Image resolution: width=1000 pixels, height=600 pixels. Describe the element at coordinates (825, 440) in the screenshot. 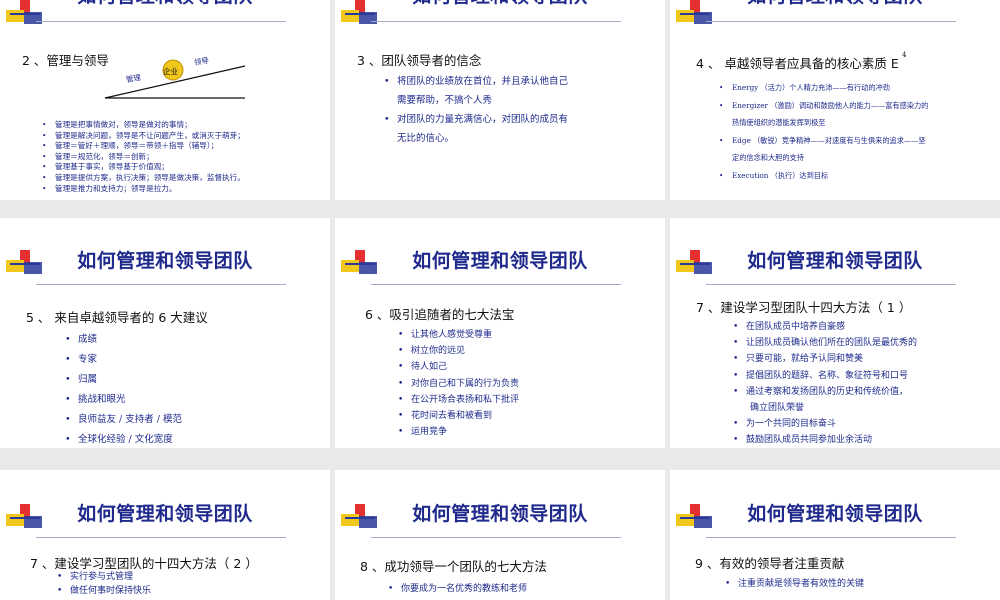

I see `list-item: 鼓励团队成员共同参加业余活动` at that location.